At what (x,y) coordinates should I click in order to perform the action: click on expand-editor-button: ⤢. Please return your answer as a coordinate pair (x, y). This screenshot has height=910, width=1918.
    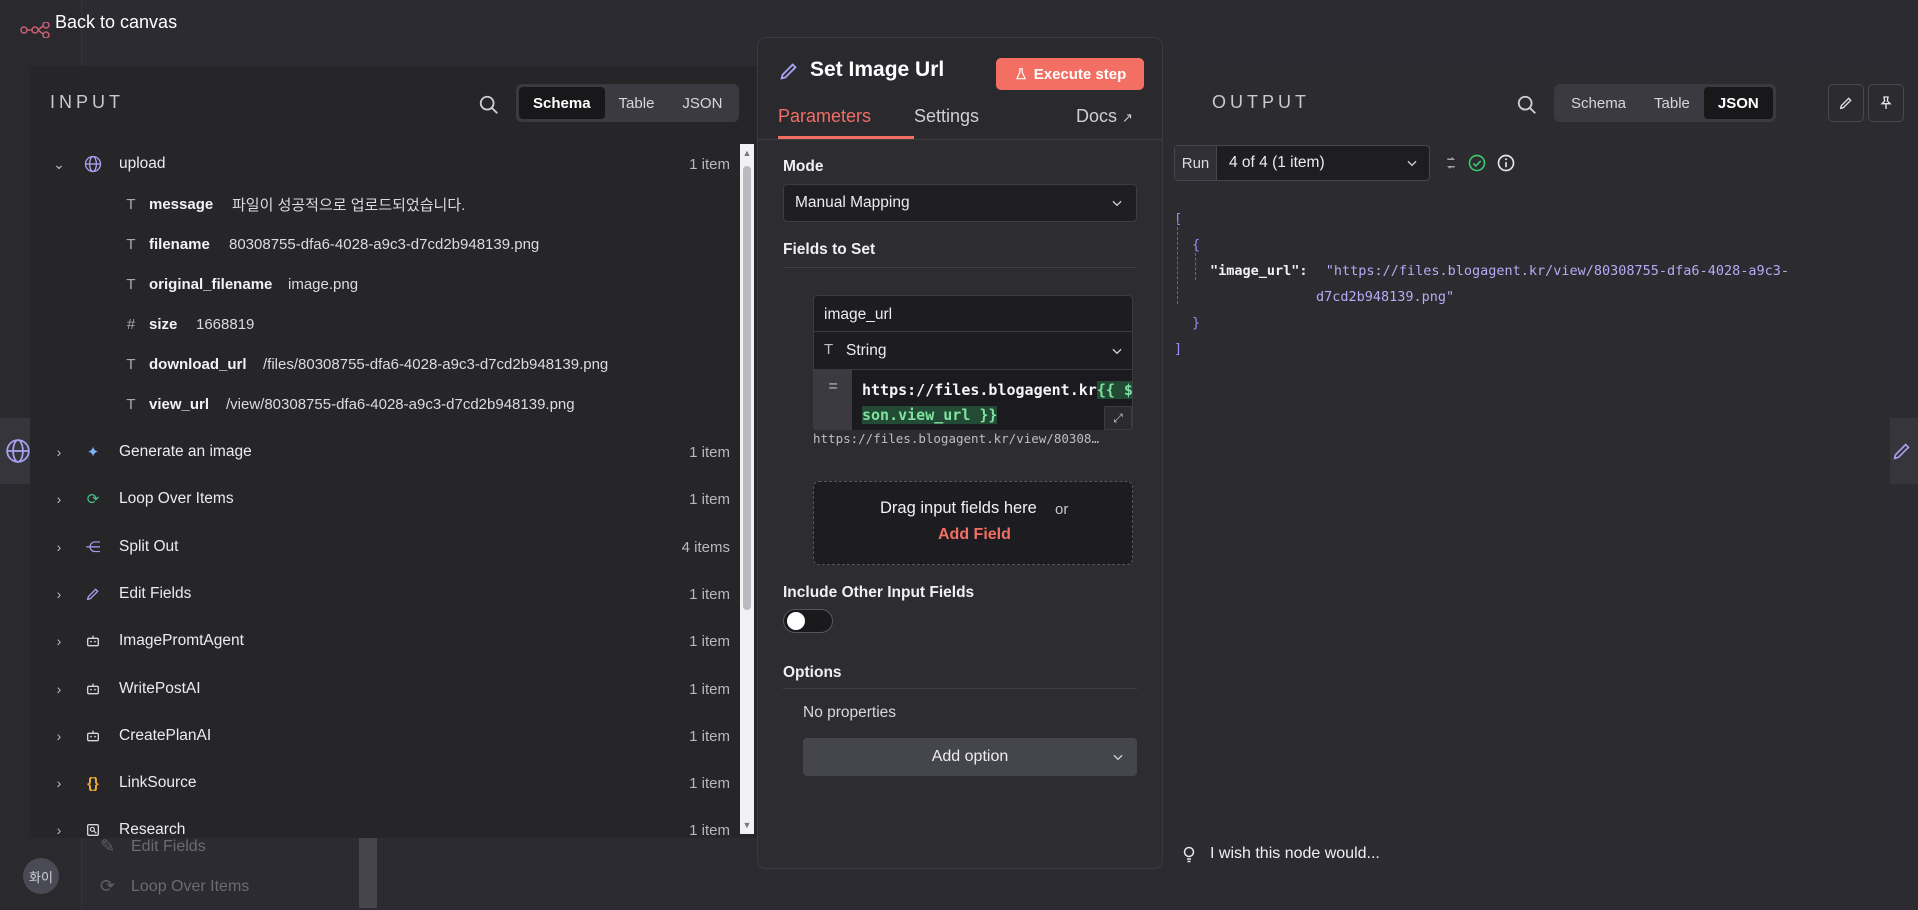
    Looking at the image, I should click on (1118, 418).